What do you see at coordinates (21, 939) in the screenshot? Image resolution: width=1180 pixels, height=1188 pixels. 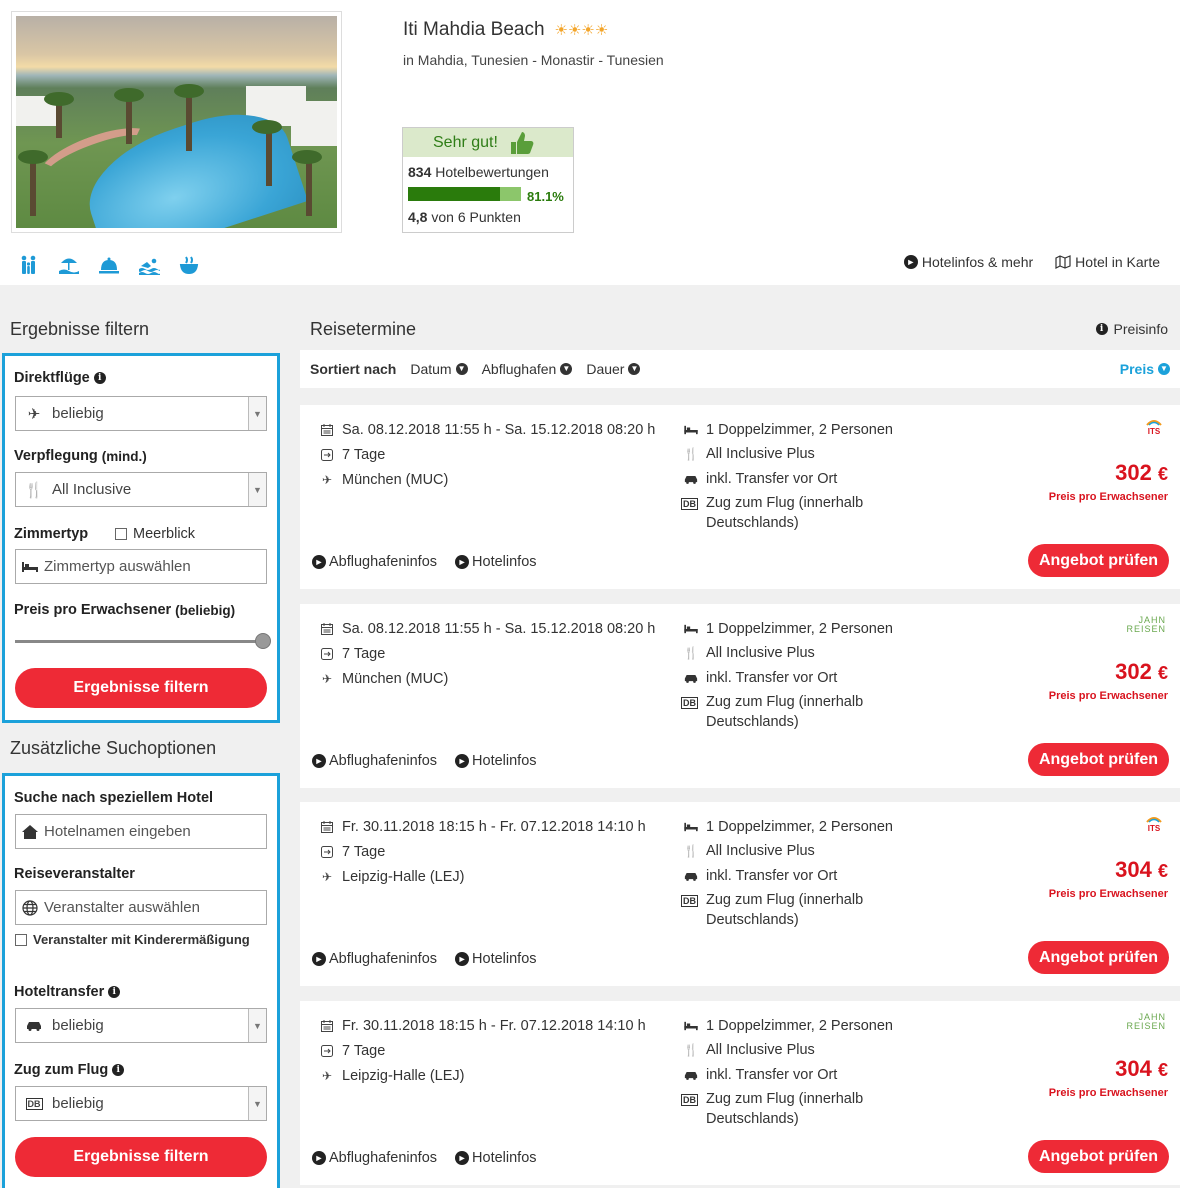 I see `kinderermaessigung-checkbox-box` at bounding box center [21, 939].